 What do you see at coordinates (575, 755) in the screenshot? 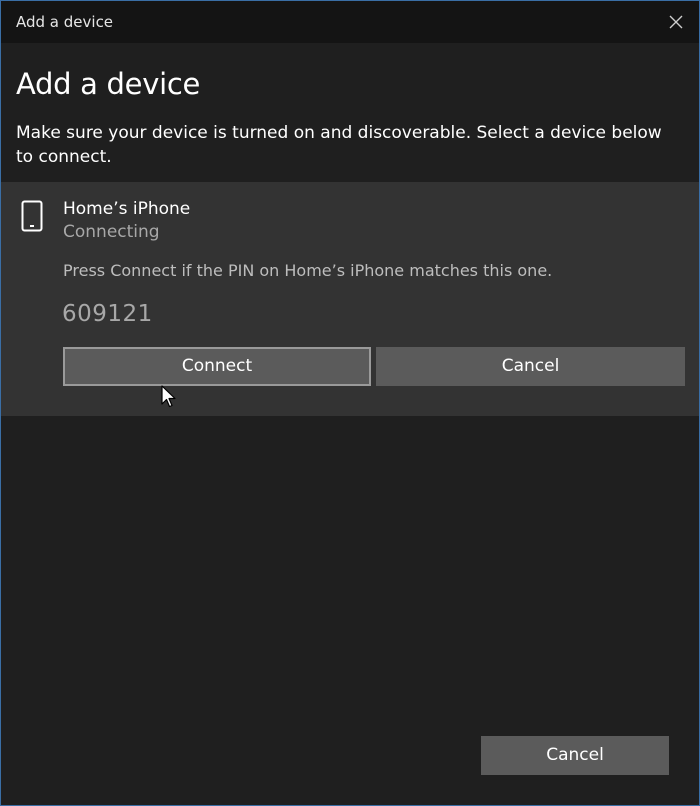
I see `cancel-button: Cancel` at bounding box center [575, 755].